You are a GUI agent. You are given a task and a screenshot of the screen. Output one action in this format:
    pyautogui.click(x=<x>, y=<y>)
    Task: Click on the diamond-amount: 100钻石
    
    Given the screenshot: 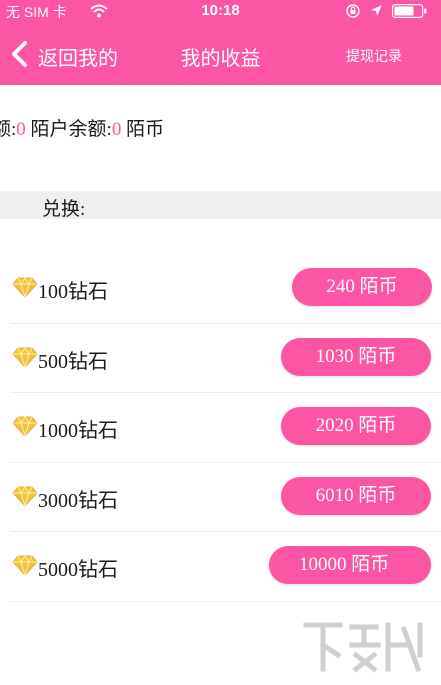 What is the action you would take?
    pyautogui.click(x=73, y=292)
    